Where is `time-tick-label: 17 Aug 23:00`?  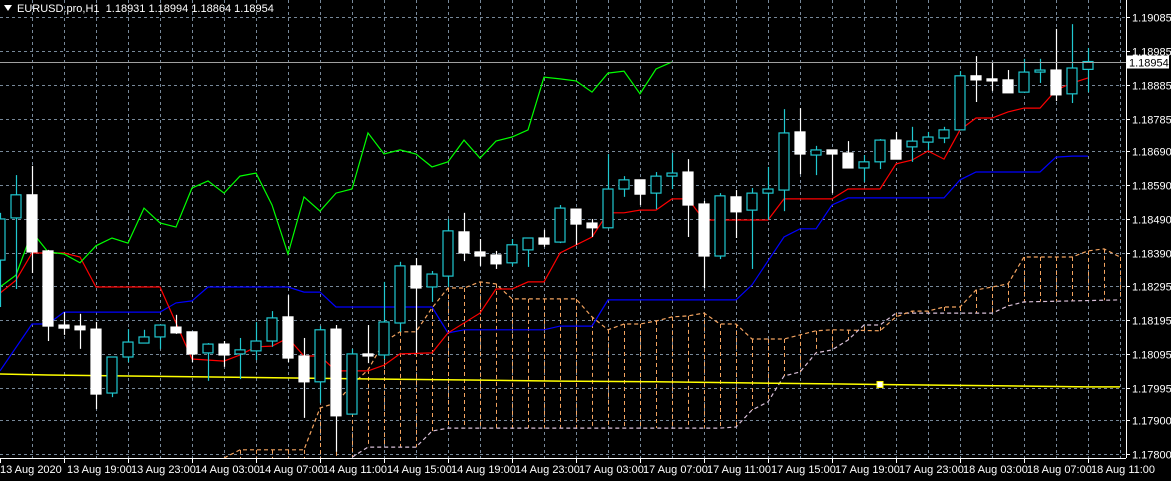
time-tick-label: 17 Aug 23:00 is located at coordinates (931, 470).